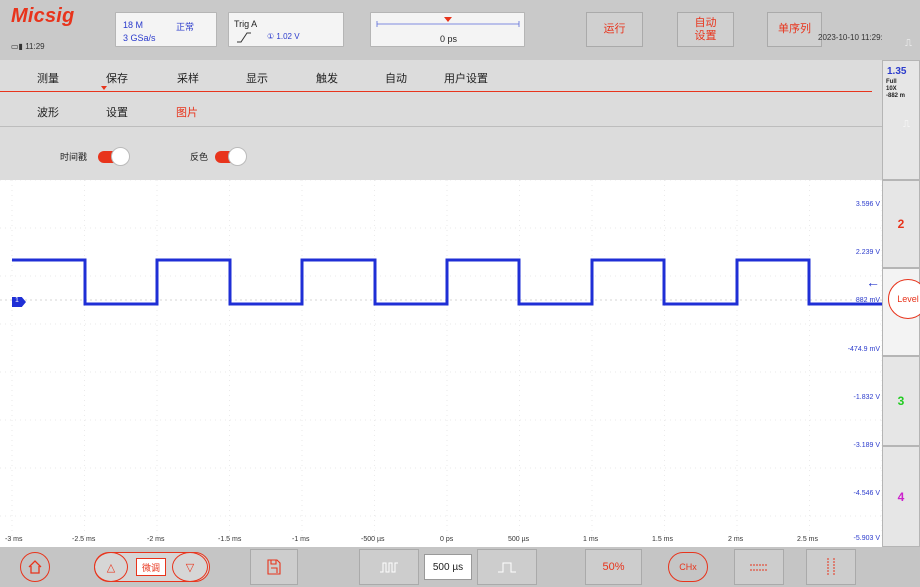 Image resolution: width=920 pixels, height=587 pixels. Describe the element at coordinates (891, 89) in the screenshot. I see `channel-1-probe: 10X` at that location.